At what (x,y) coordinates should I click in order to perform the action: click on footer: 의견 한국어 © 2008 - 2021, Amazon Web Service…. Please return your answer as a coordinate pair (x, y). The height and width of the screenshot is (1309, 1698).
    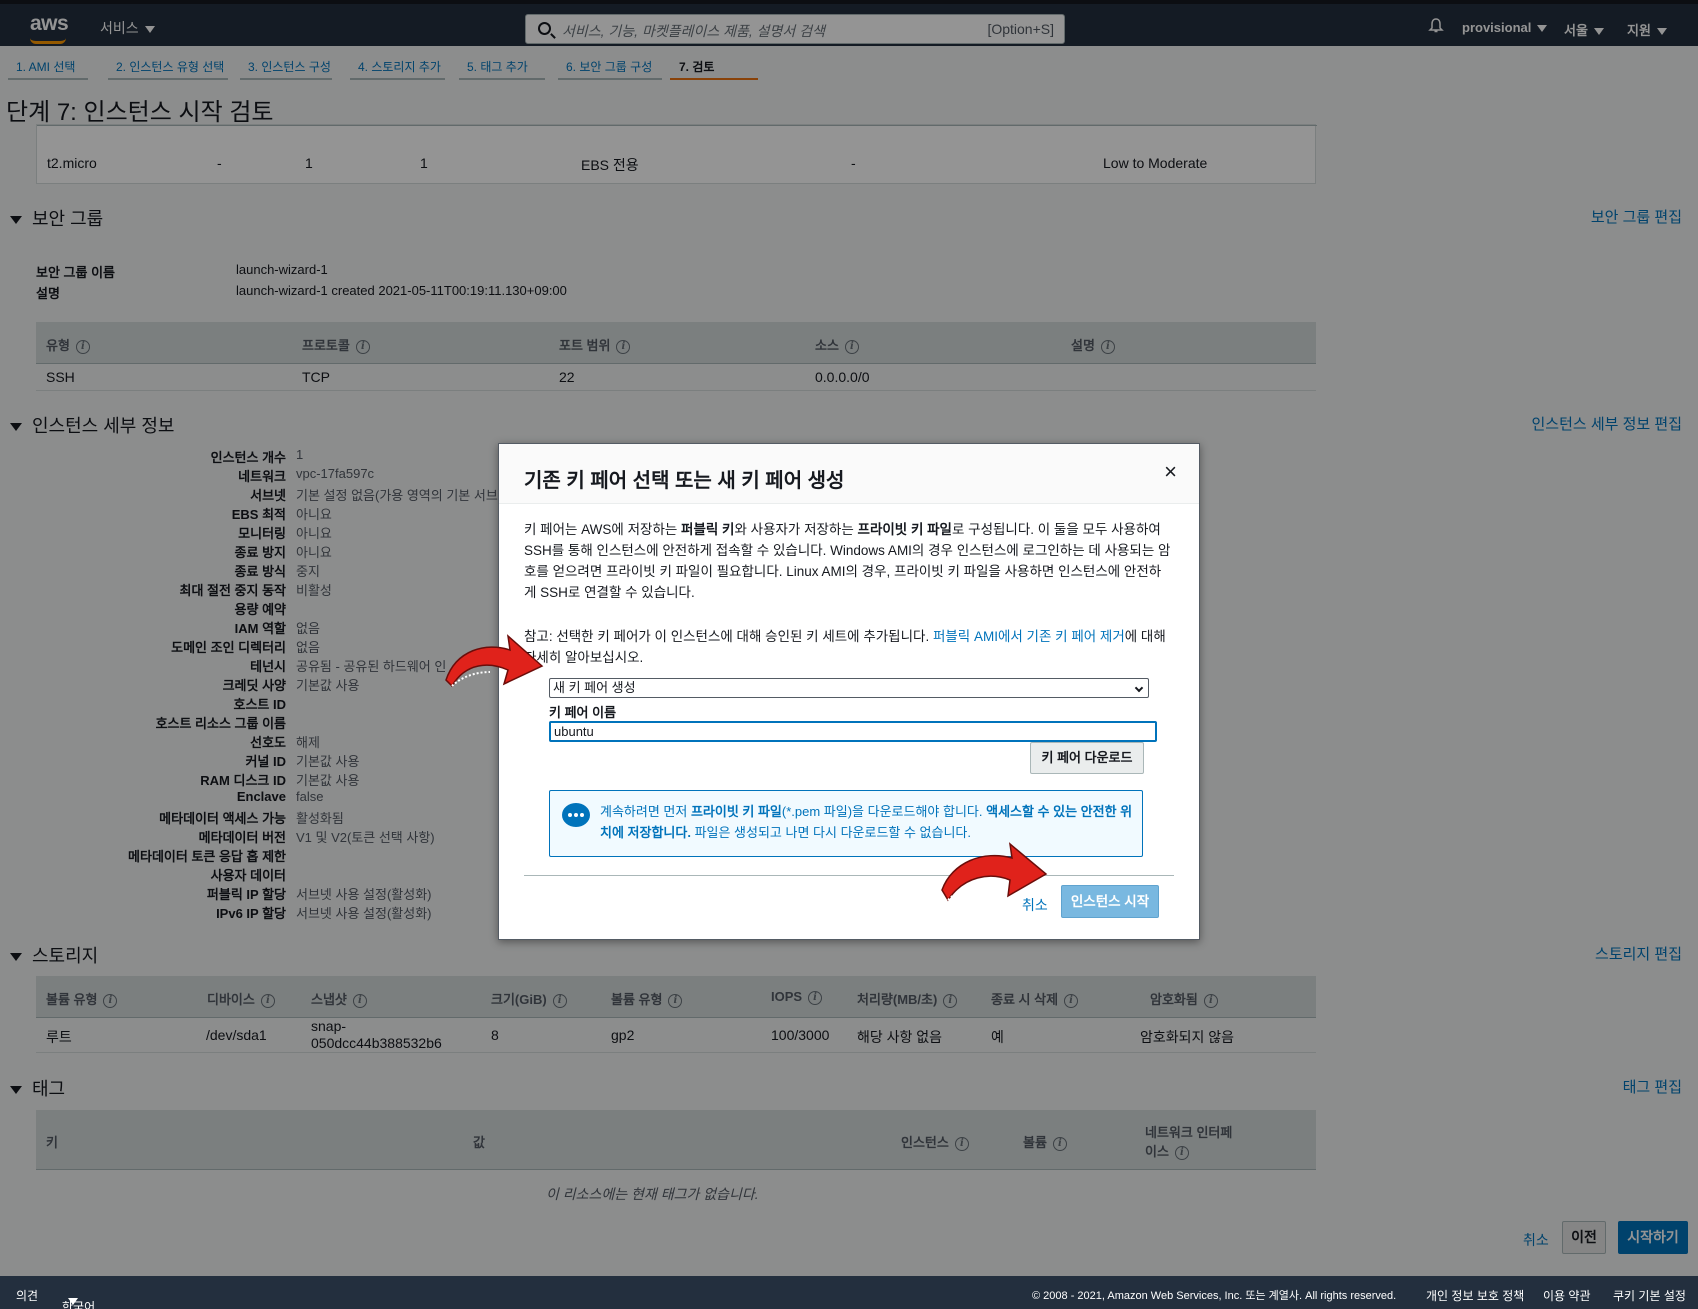
    Looking at the image, I should click on (849, 1292).